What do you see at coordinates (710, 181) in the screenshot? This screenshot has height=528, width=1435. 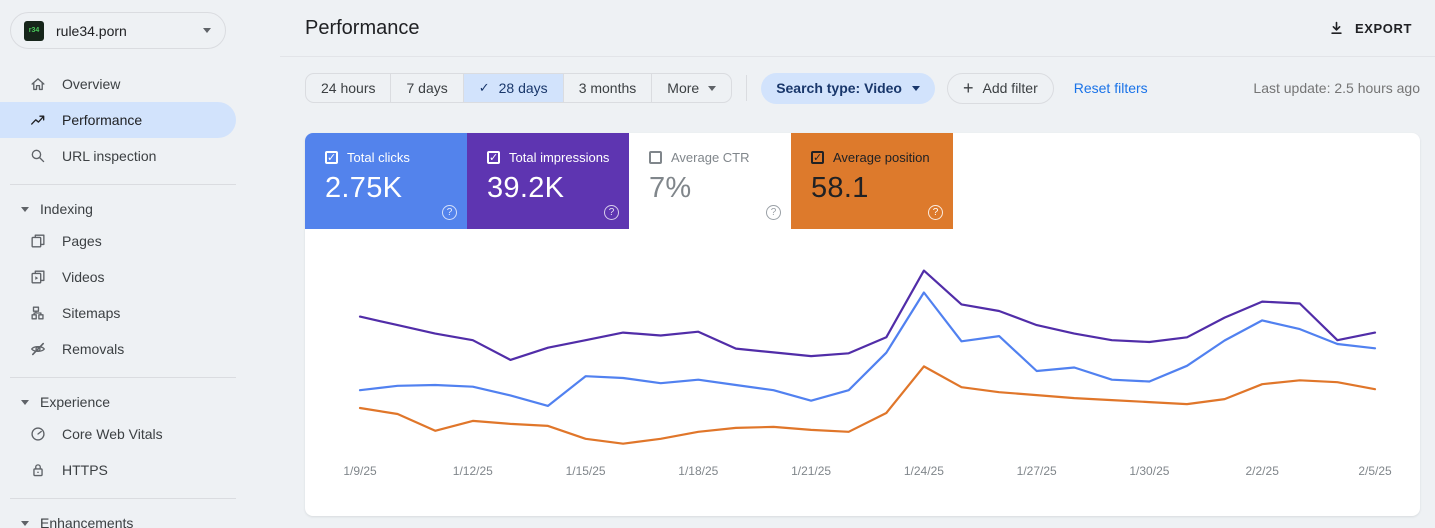 I see `metric-average-ctr: Average CTR 7% ?` at bounding box center [710, 181].